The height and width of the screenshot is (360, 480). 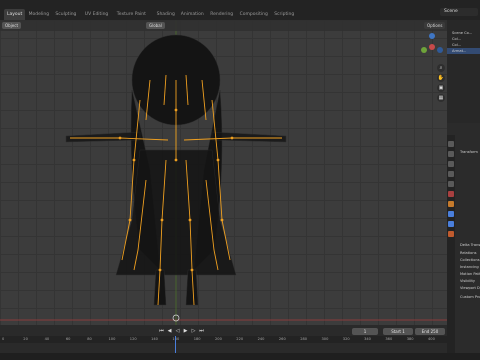 What do you see at coordinates (451, 214) in the screenshot?
I see `modifier-tab-icon` at bounding box center [451, 214].